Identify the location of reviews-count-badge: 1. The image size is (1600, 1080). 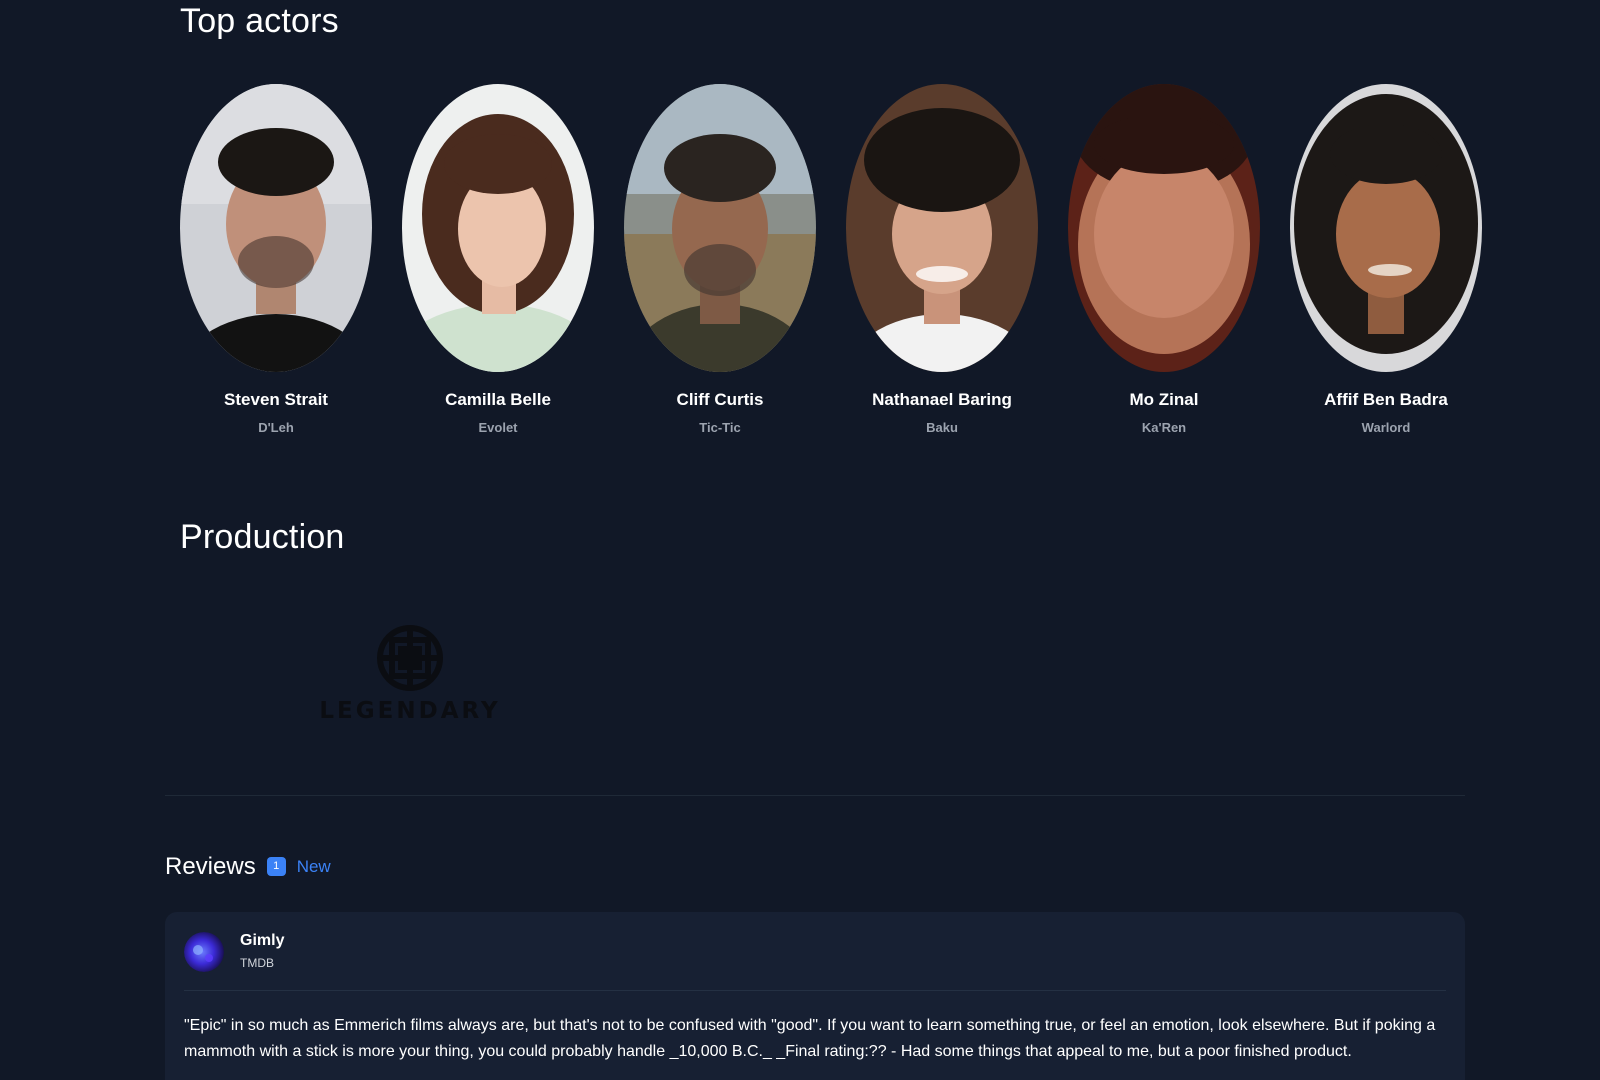
(276, 866).